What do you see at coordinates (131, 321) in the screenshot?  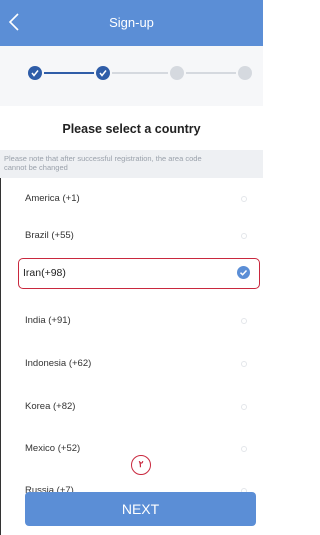 I see `country-option-india: India (+91)` at bounding box center [131, 321].